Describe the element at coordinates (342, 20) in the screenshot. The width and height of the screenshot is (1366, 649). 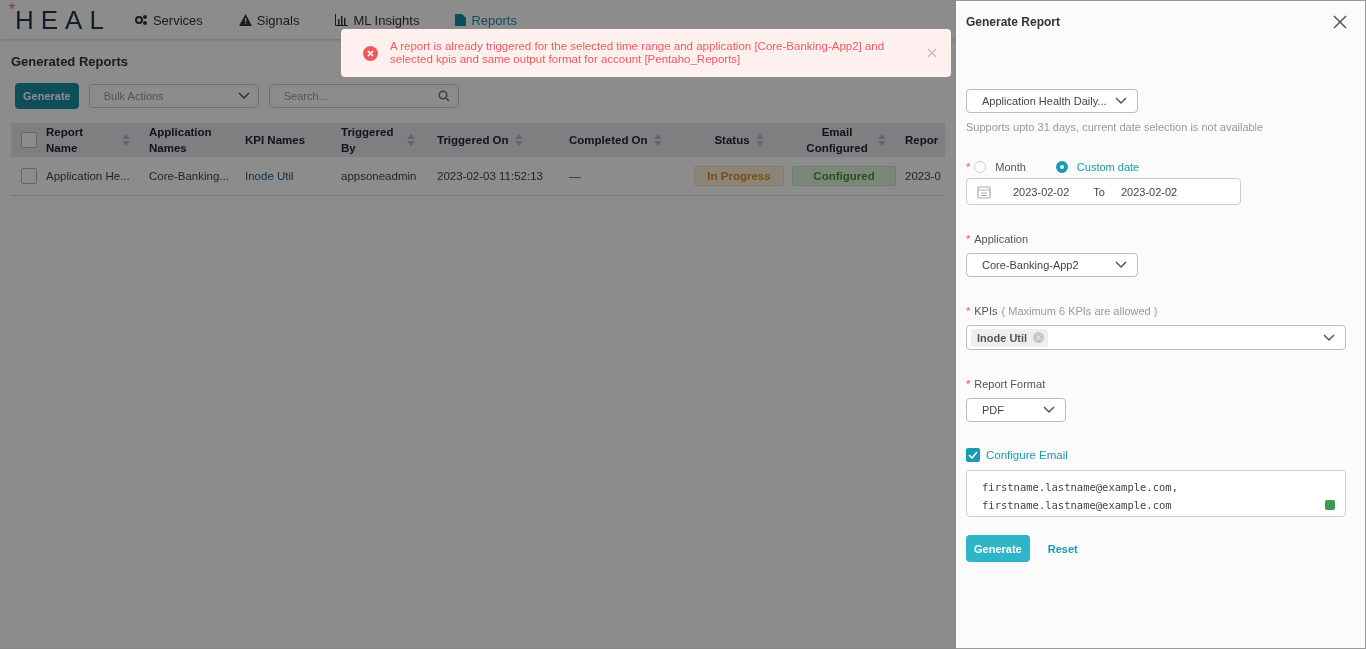
I see `bar-chart-icon` at that location.